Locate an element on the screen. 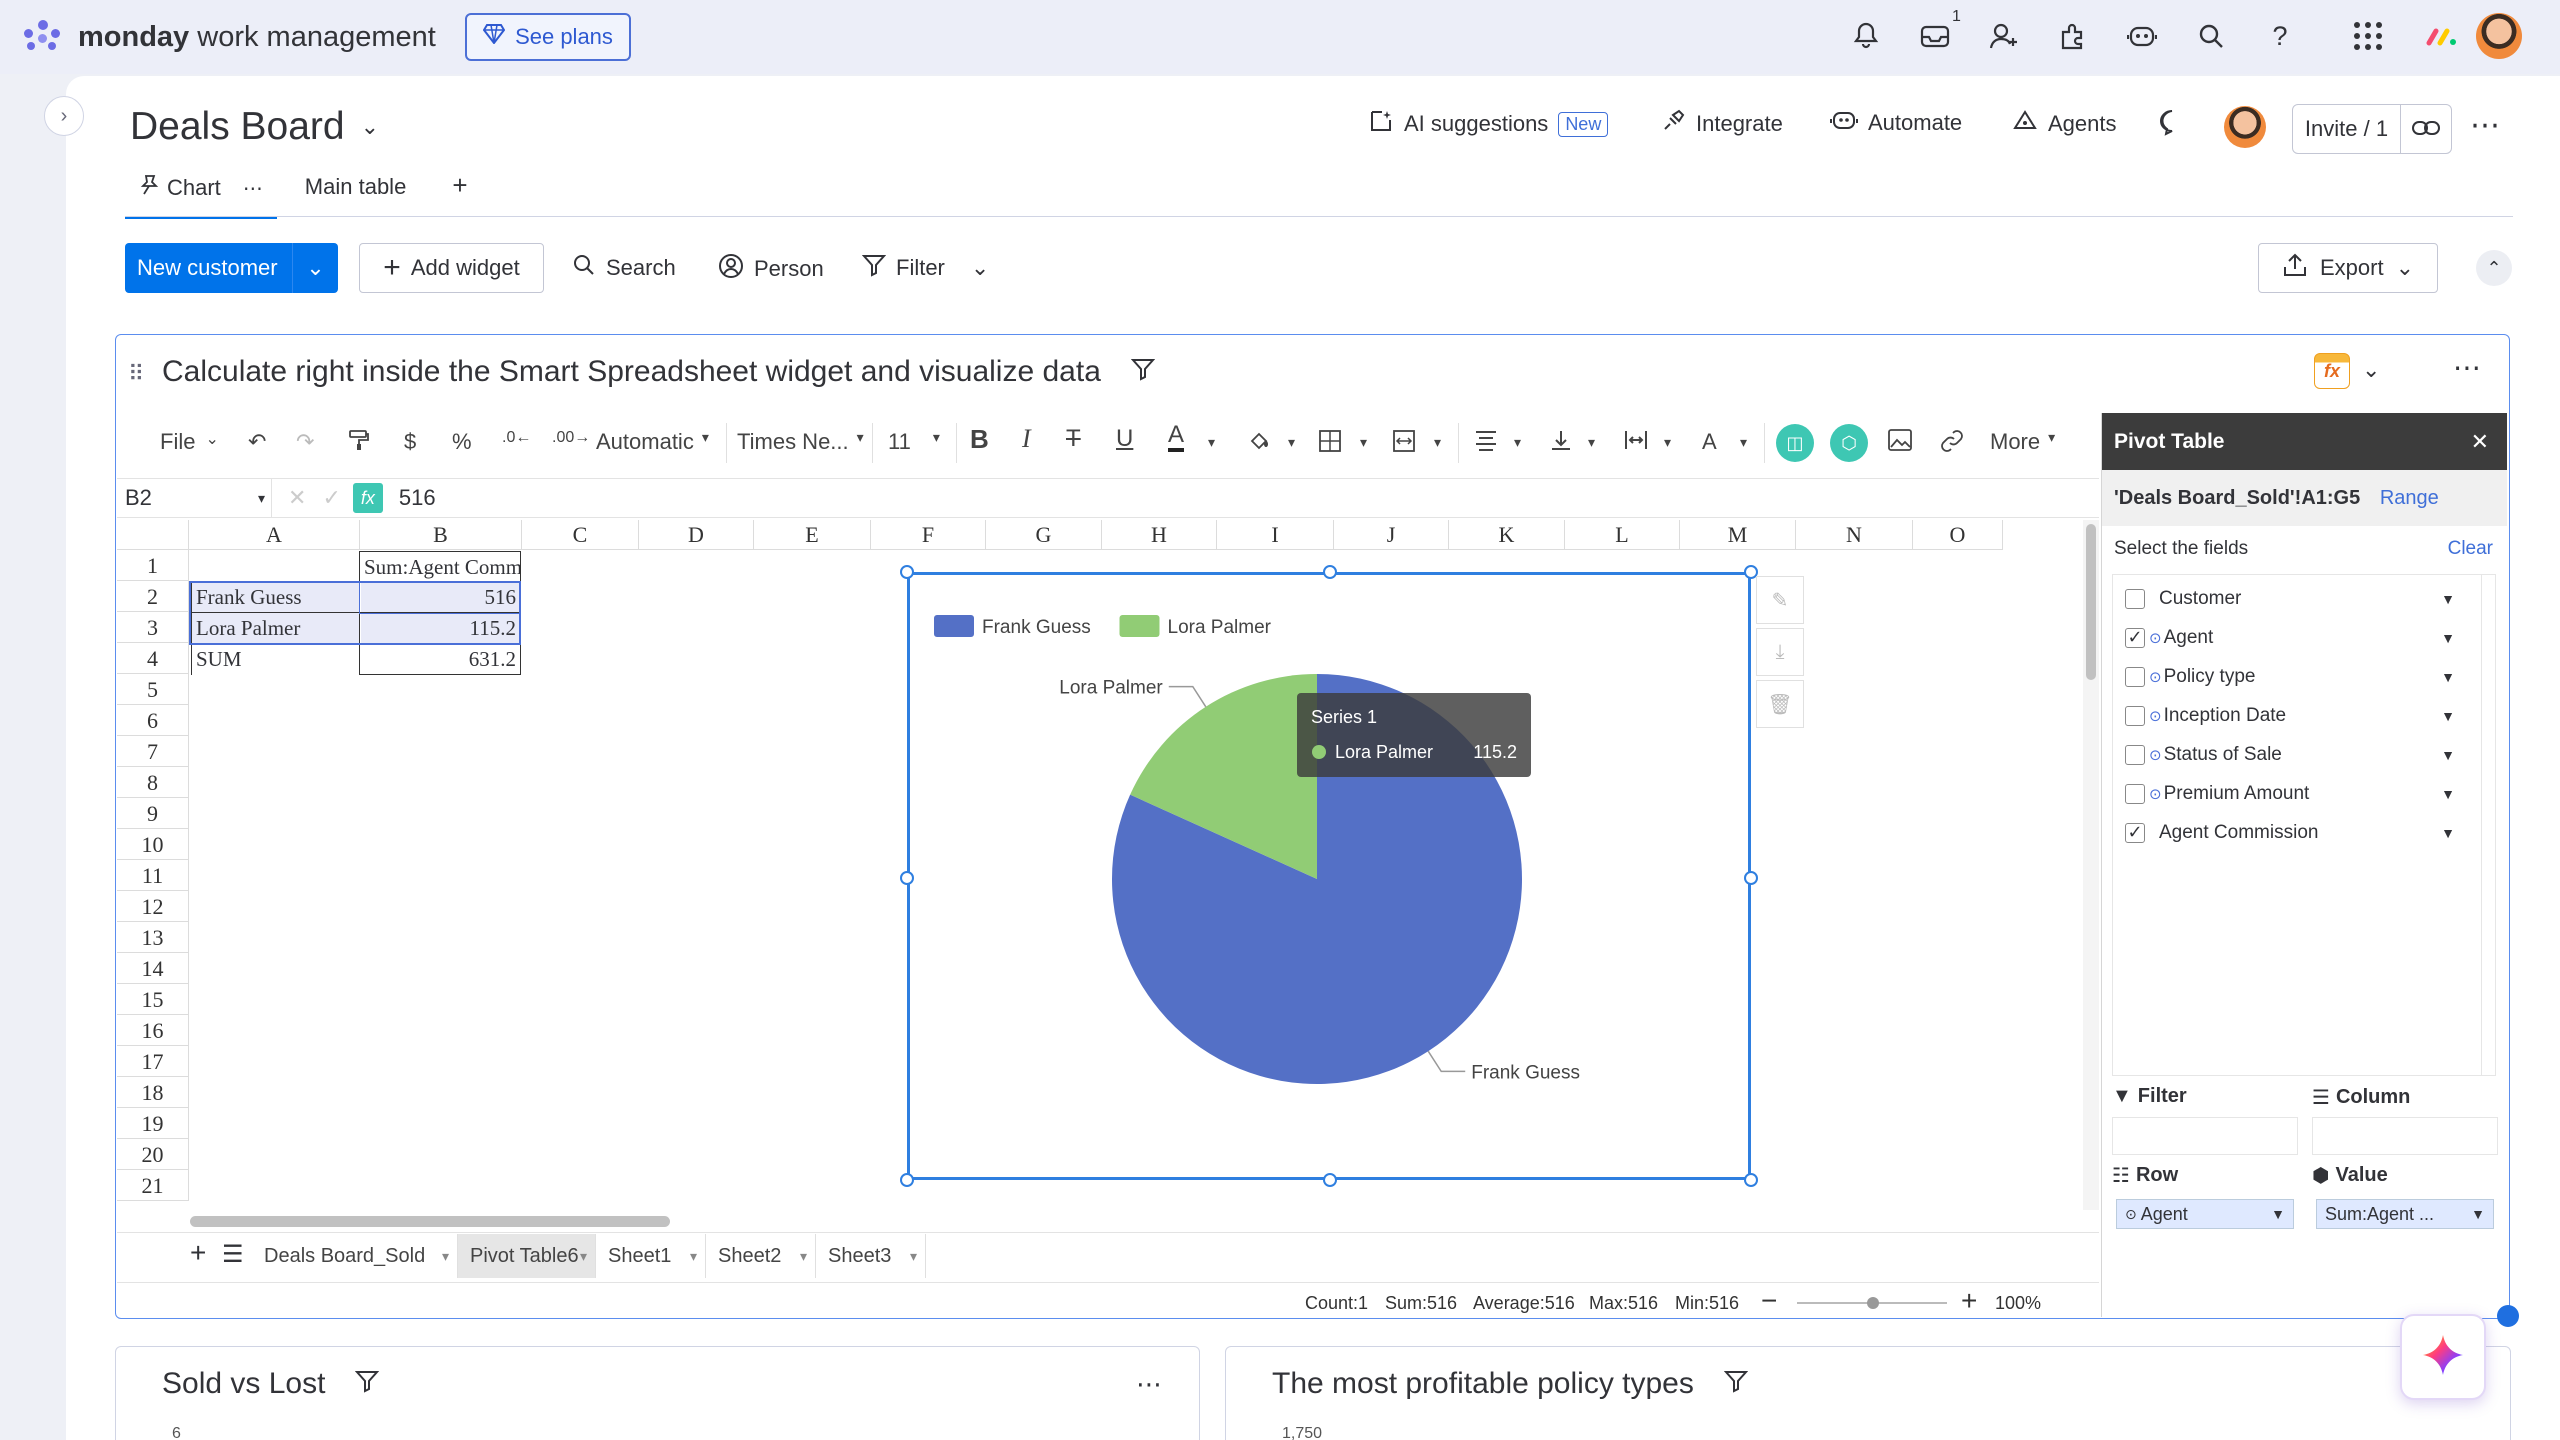  underline-icon: U is located at coordinates (1124, 439).